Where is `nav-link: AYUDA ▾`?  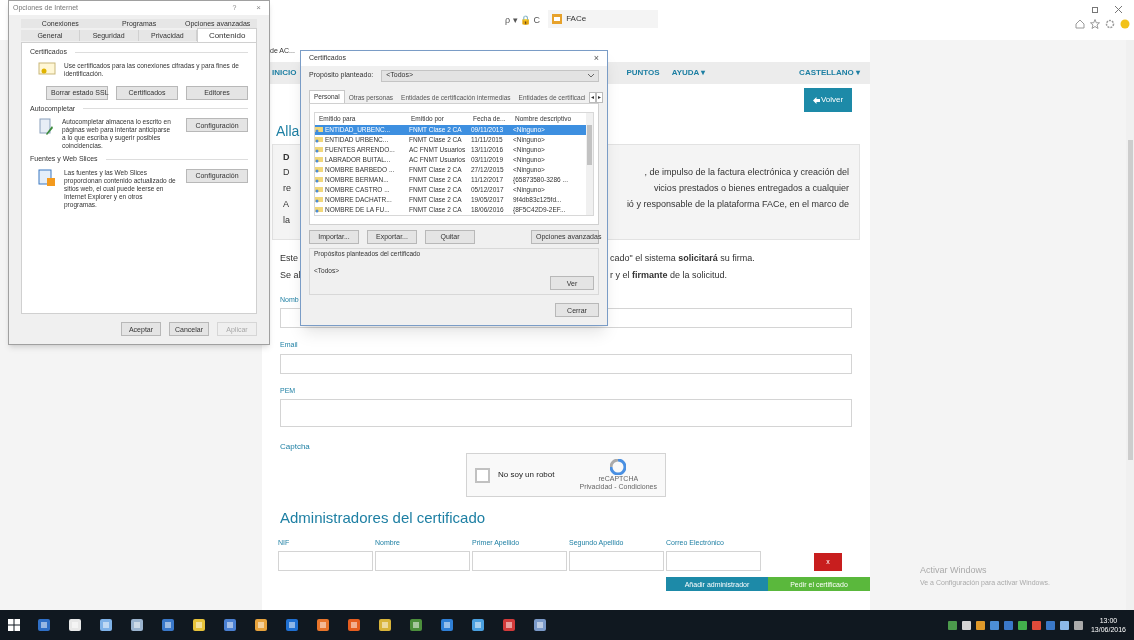
nav-link: AYUDA ▾ is located at coordinates (688, 73).